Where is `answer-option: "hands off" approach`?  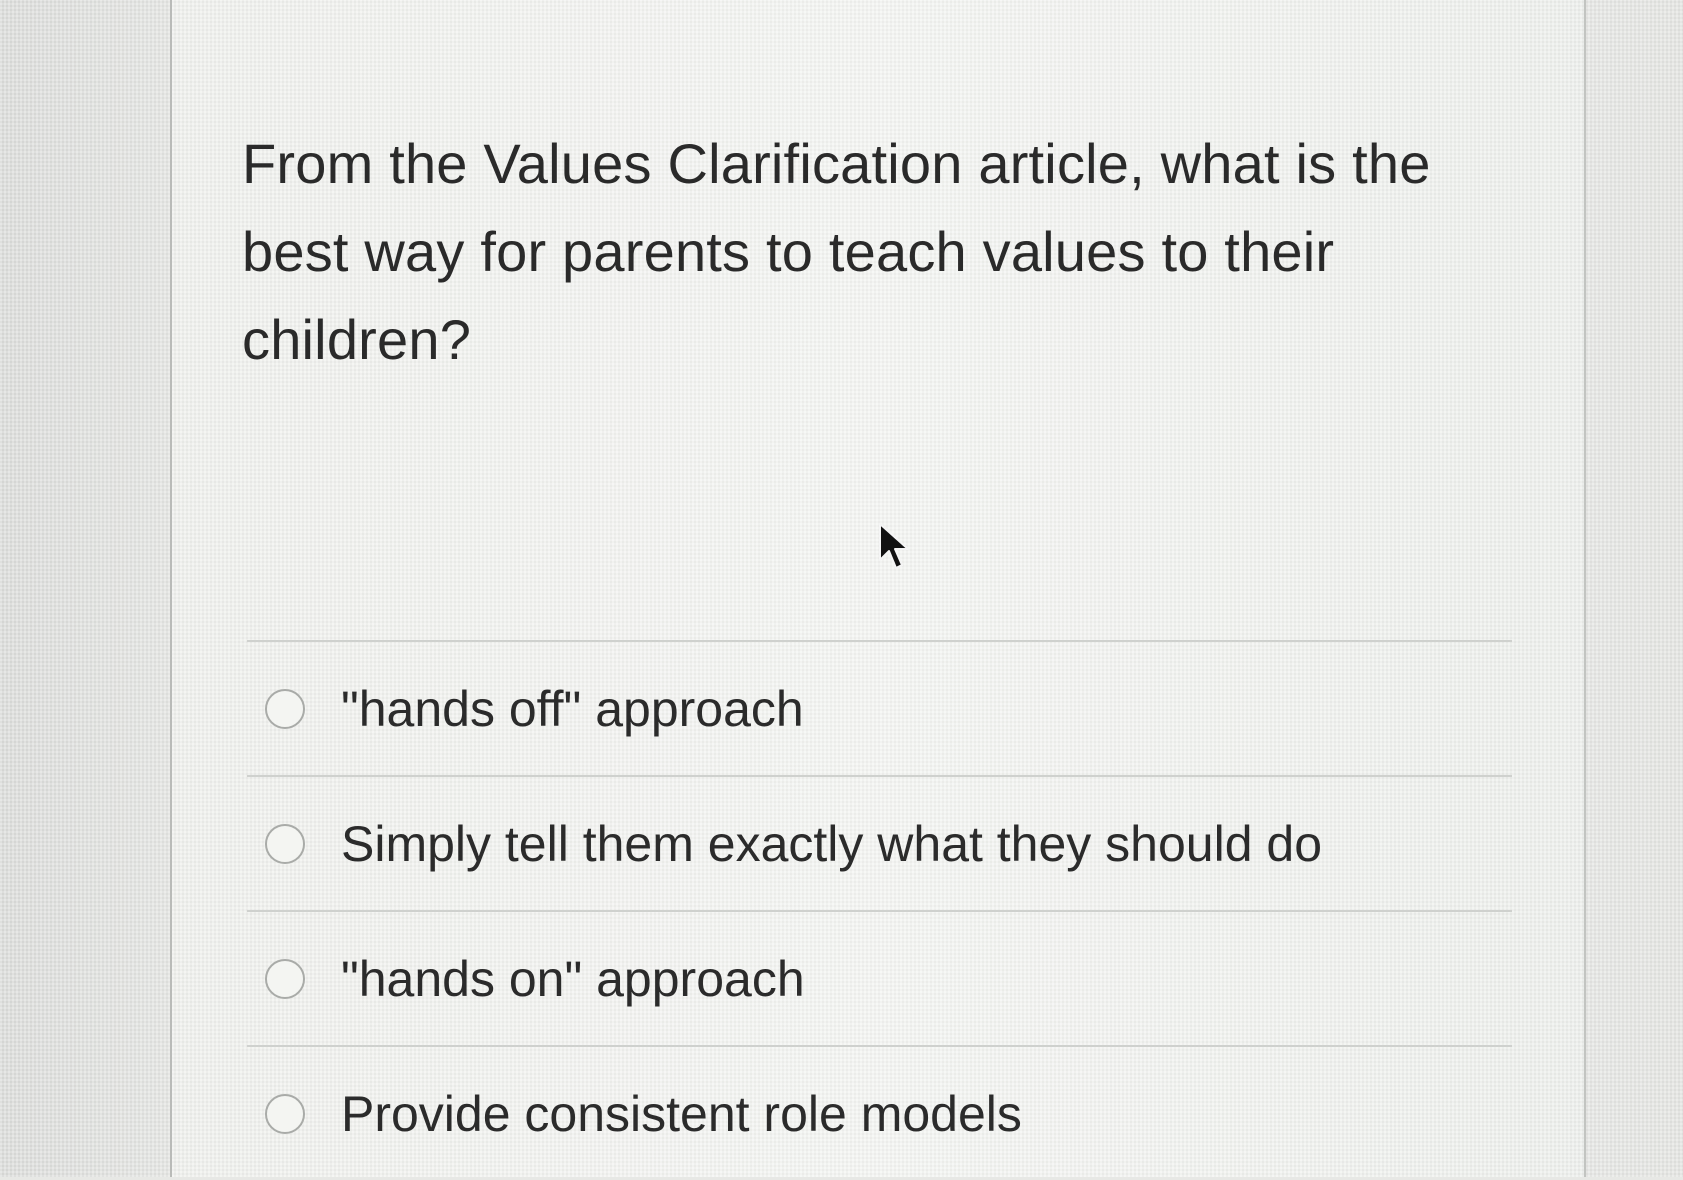 answer-option: "hands off" approach is located at coordinates (879, 707).